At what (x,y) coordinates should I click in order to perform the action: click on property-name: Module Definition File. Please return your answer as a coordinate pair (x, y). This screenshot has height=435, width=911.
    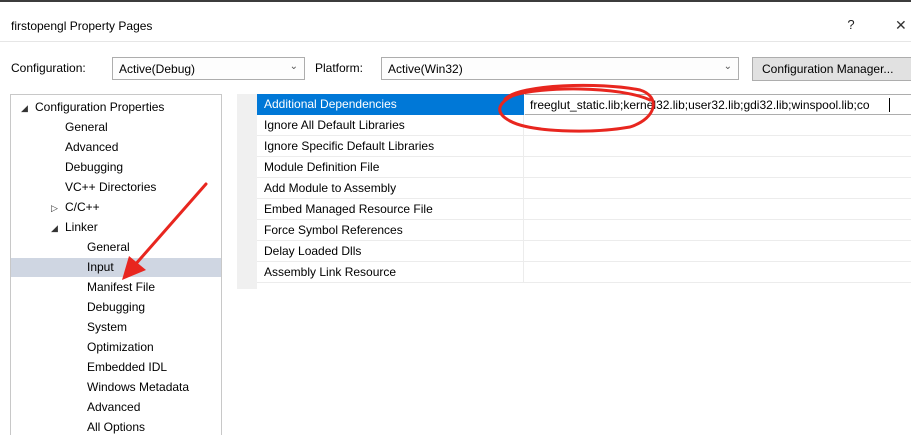
    Looking at the image, I should click on (390, 167).